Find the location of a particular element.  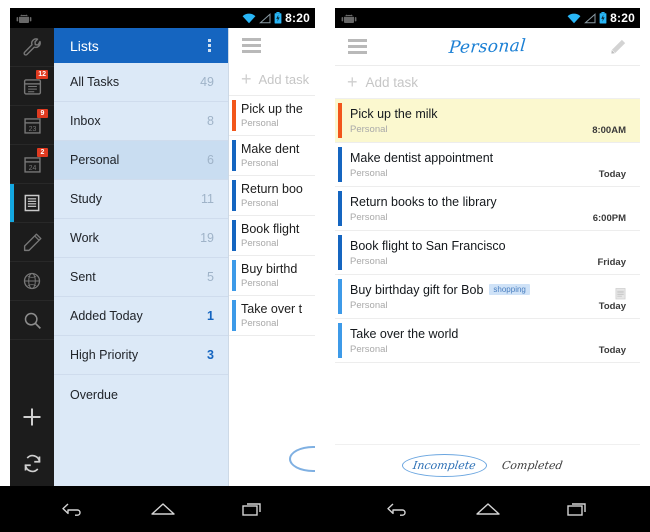

rail-item-calendar-2: 23 9 is located at coordinates (32, 125).